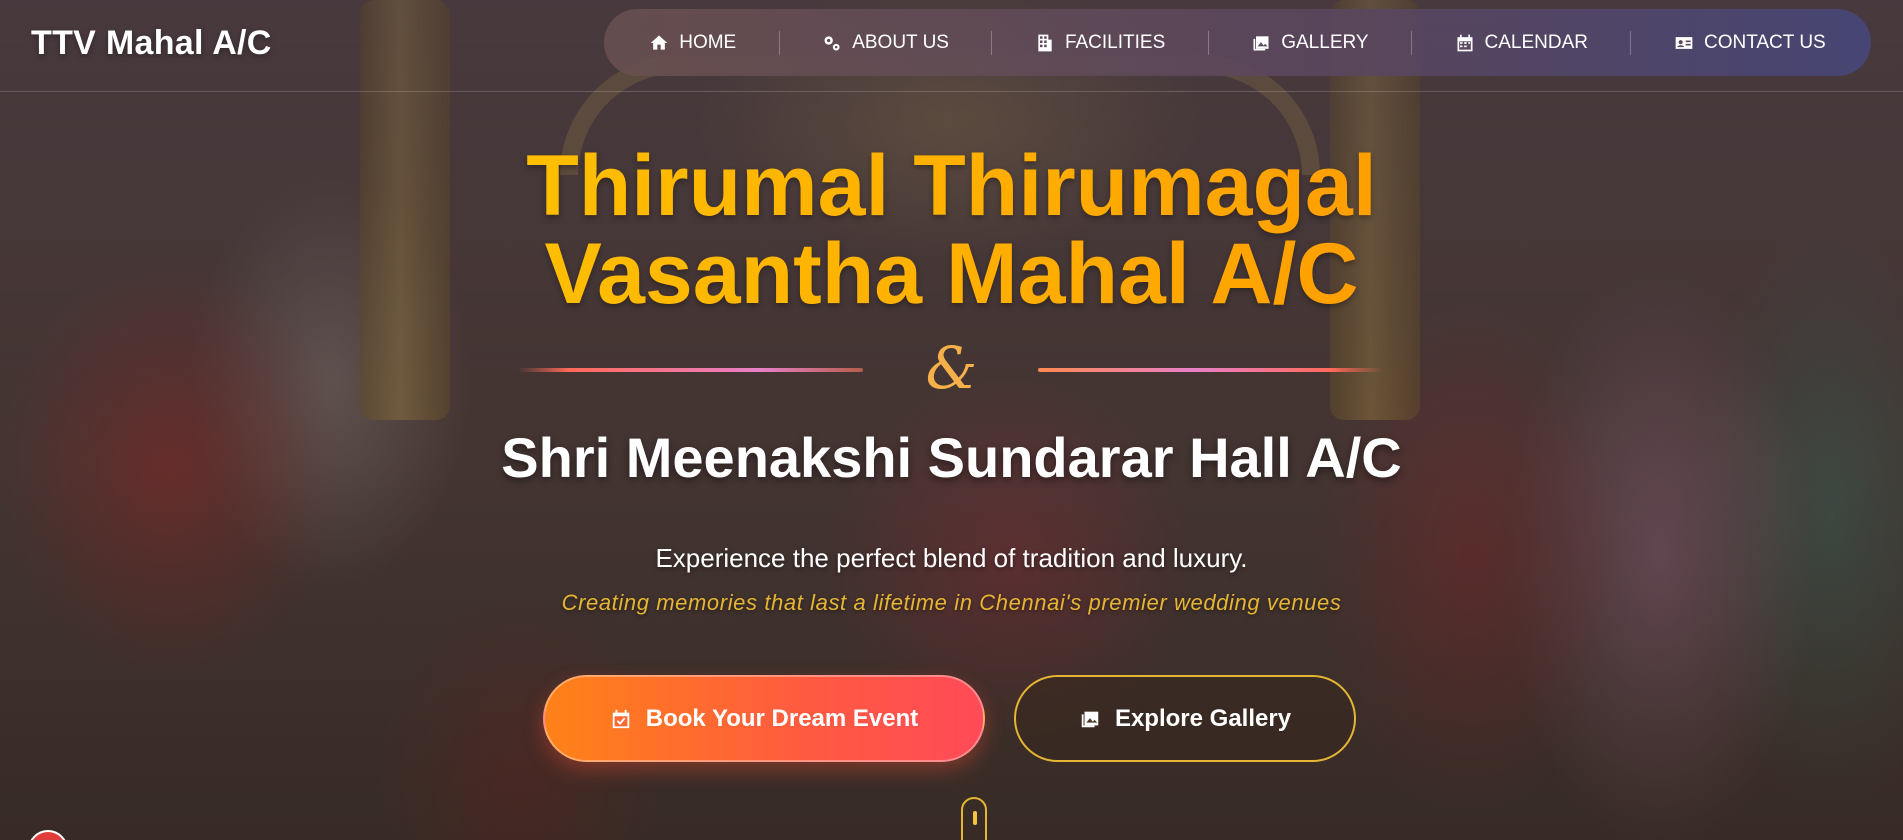 Image resolution: width=1903 pixels, height=840 pixels. I want to click on nav-item-gallery: GALLERY, so click(1309, 43).